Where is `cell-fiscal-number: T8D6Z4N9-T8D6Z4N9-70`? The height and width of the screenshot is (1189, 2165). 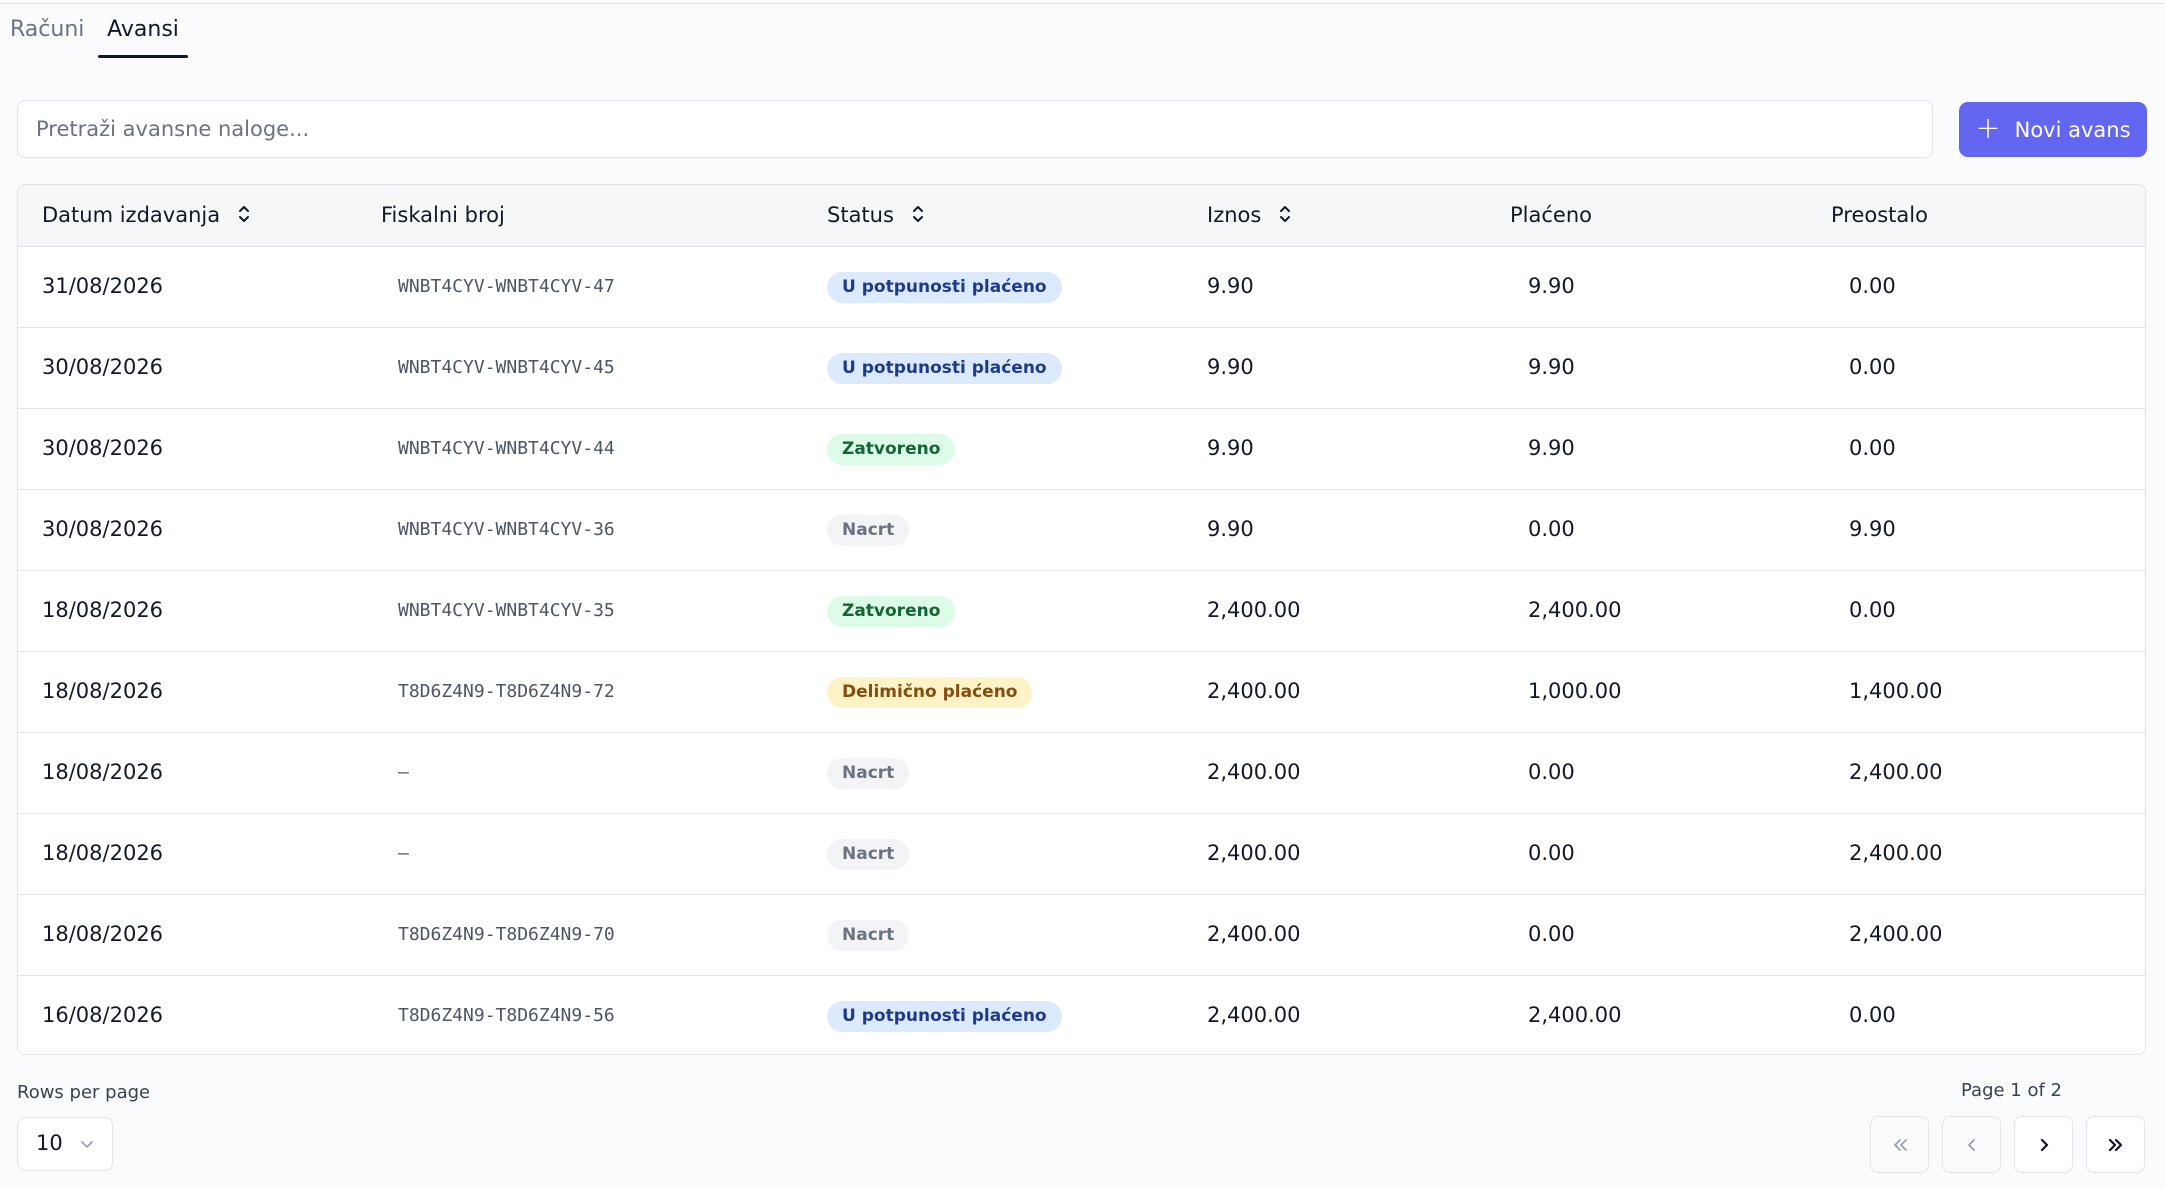 cell-fiscal-number: T8D6Z4N9-T8D6Z4N9-70 is located at coordinates (506, 934).